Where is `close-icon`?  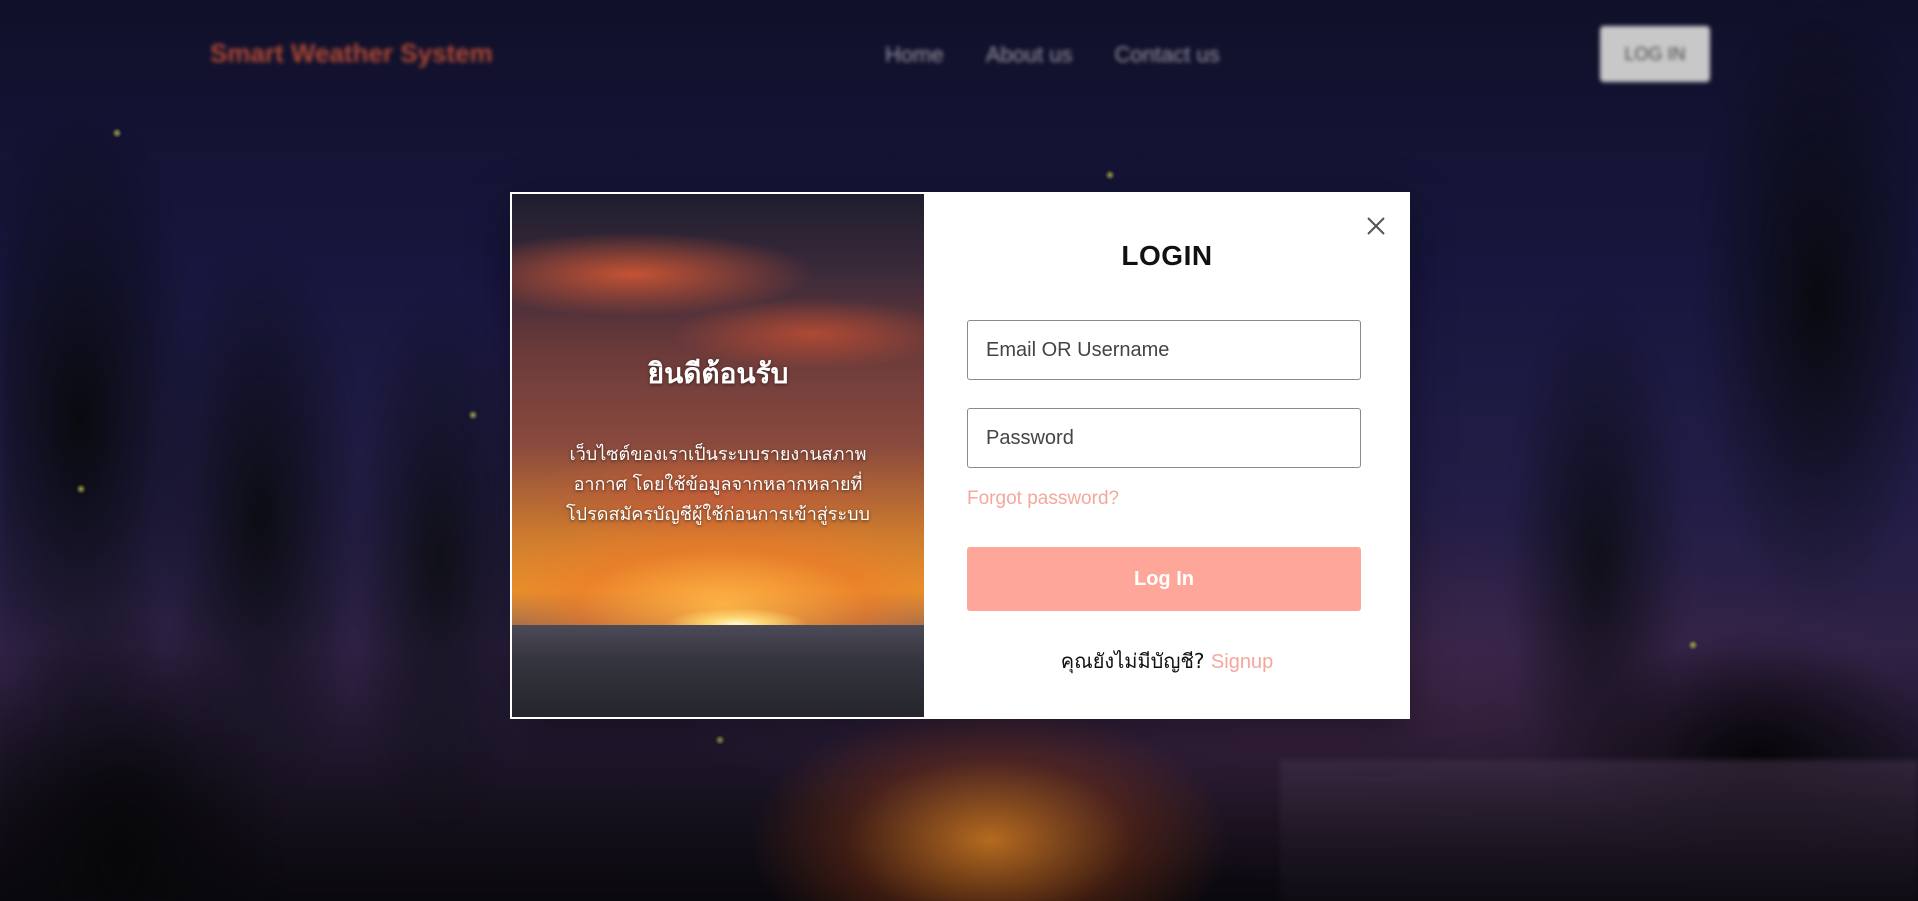
close-icon is located at coordinates (1376, 226).